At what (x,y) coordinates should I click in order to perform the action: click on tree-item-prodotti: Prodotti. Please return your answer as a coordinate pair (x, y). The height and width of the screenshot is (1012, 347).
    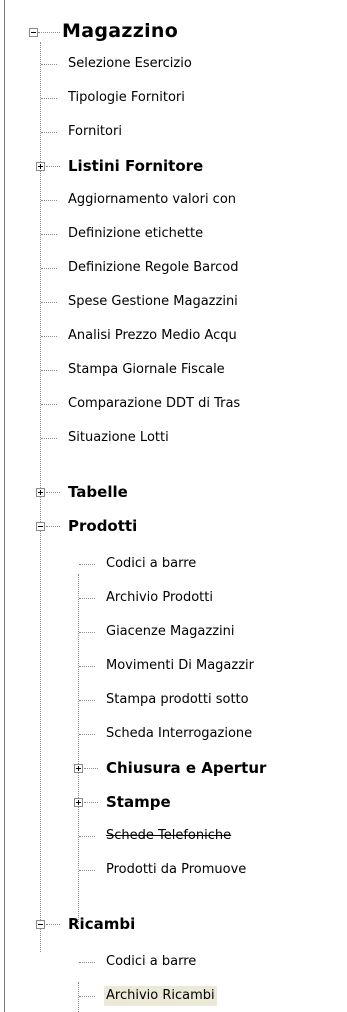
    Looking at the image, I should click on (207, 526).